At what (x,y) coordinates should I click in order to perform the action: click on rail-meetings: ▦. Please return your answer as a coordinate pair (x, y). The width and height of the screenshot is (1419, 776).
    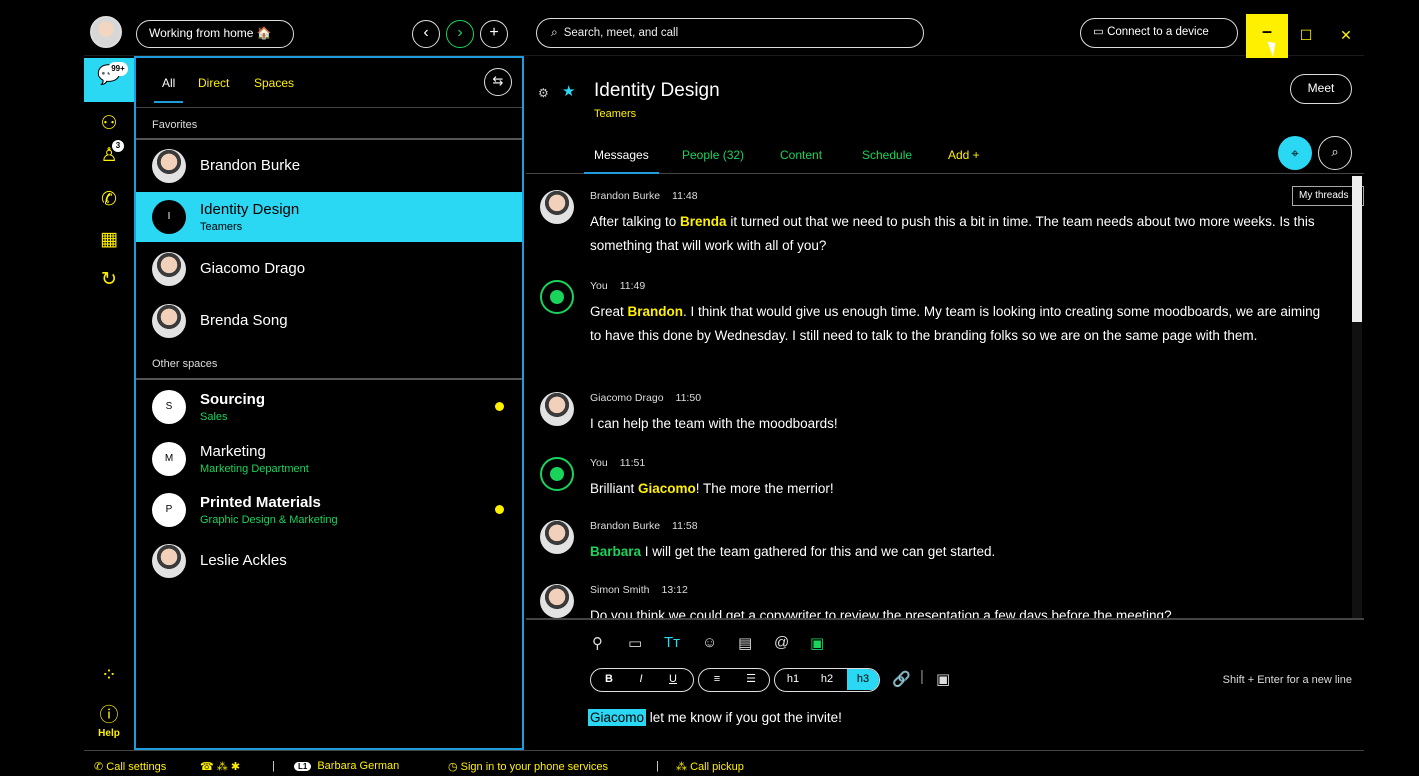
    Looking at the image, I should click on (109, 240).